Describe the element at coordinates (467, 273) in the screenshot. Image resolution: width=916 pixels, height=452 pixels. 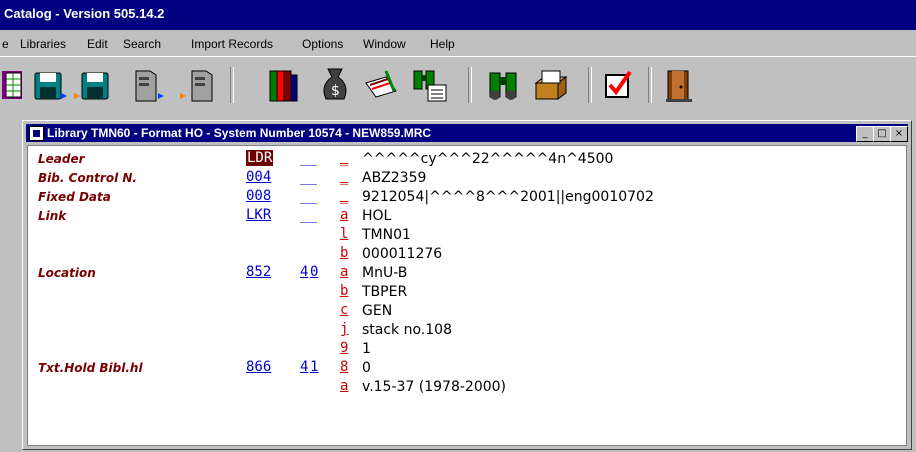
I see `field-row: Location 852 4 0 a MnU-B` at that location.